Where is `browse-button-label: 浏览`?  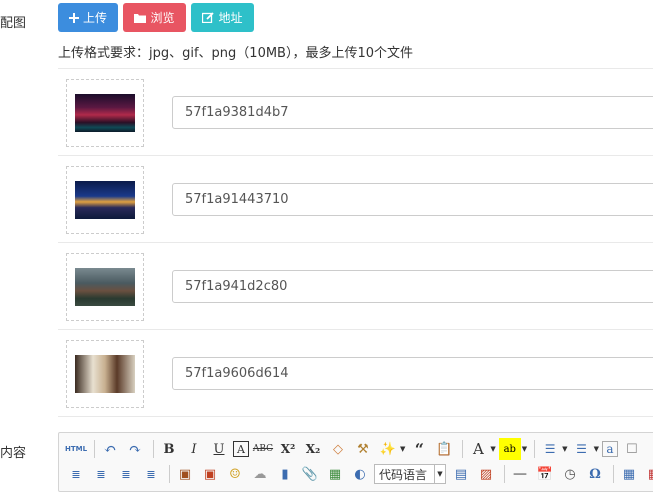
browse-button-label: 浏览 is located at coordinates (162, 18).